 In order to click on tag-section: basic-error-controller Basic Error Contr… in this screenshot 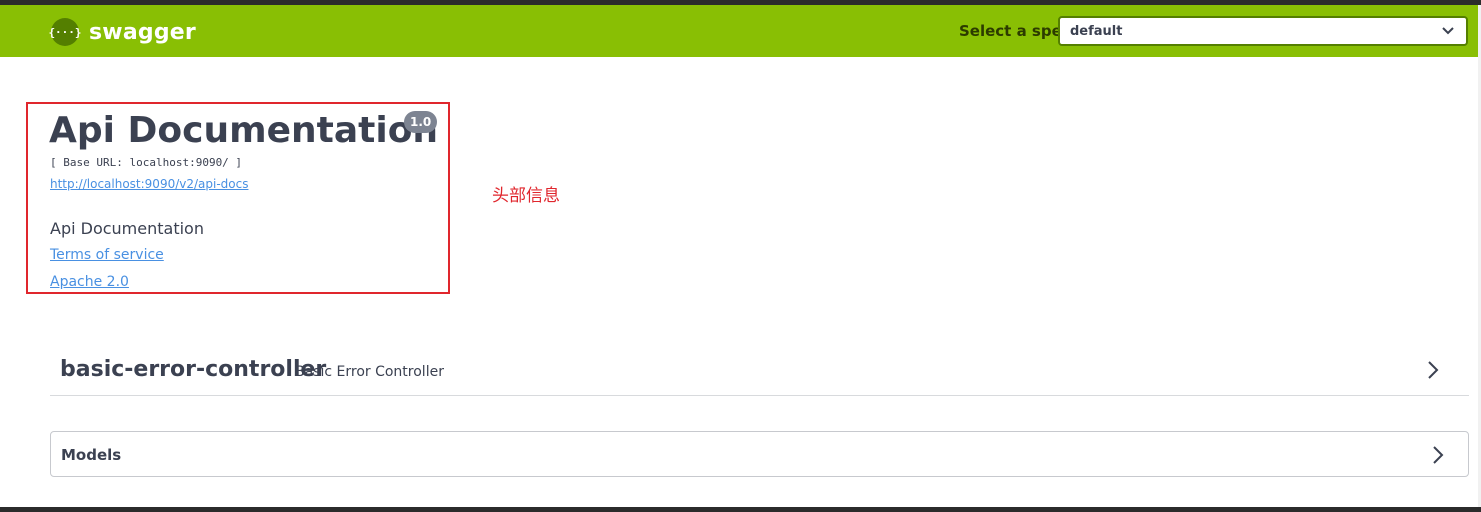, I will do `click(759, 369)`.